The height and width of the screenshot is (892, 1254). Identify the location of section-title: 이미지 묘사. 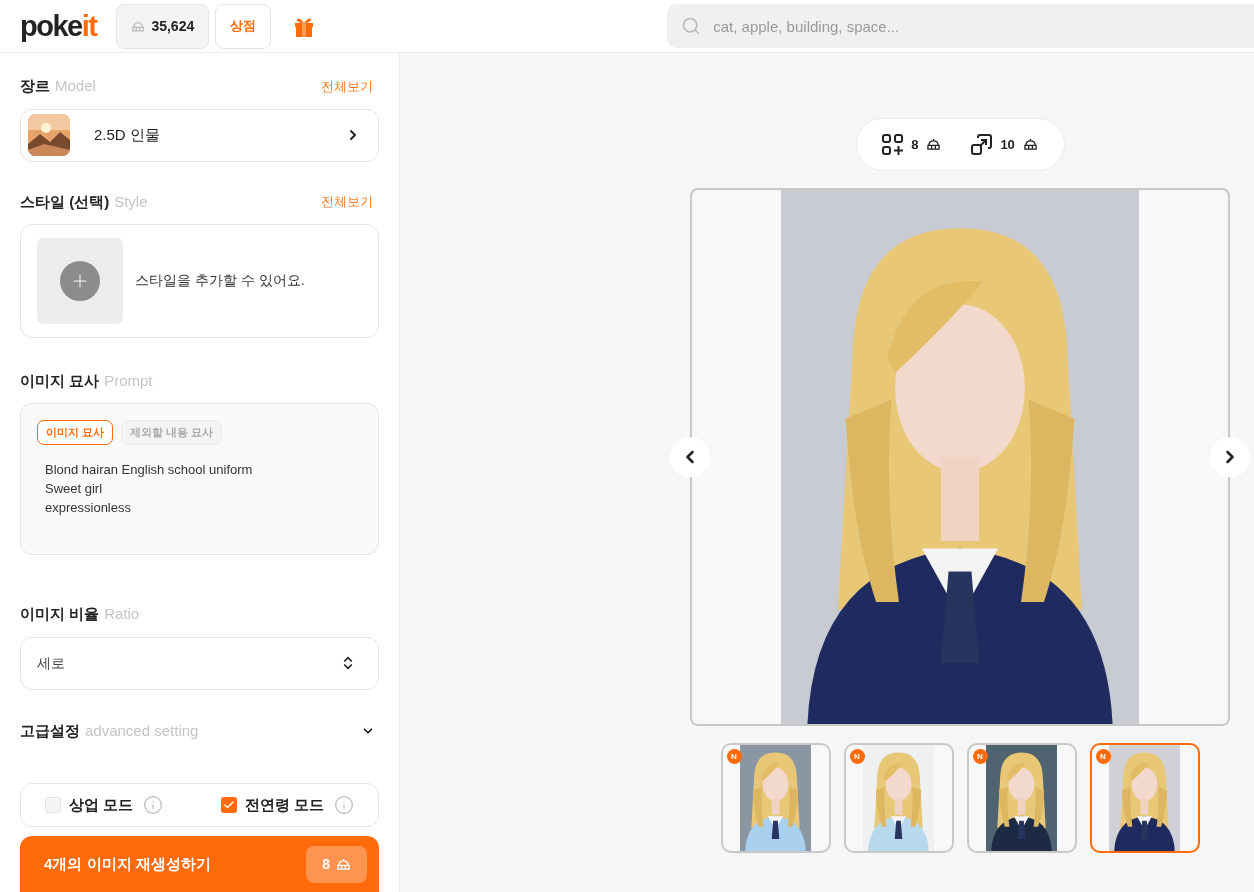
(60, 380).